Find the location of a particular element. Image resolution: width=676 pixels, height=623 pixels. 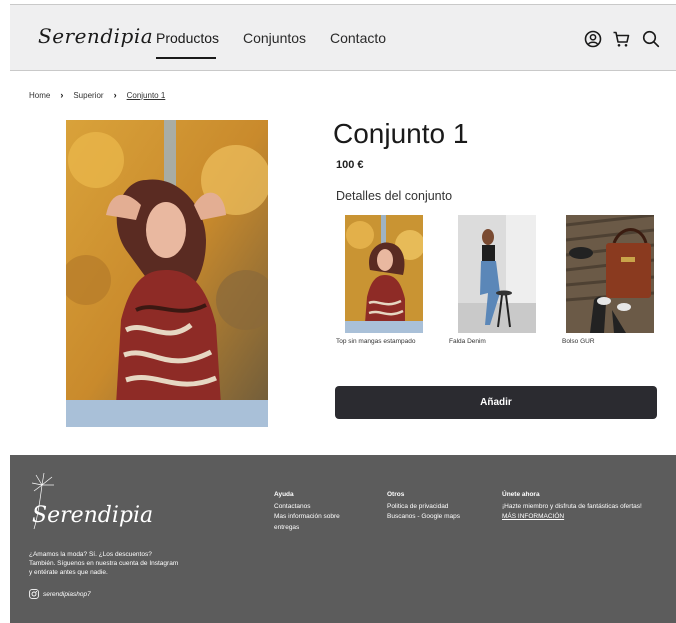

instagram-link: serendipiashop7 is located at coordinates (60, 594).